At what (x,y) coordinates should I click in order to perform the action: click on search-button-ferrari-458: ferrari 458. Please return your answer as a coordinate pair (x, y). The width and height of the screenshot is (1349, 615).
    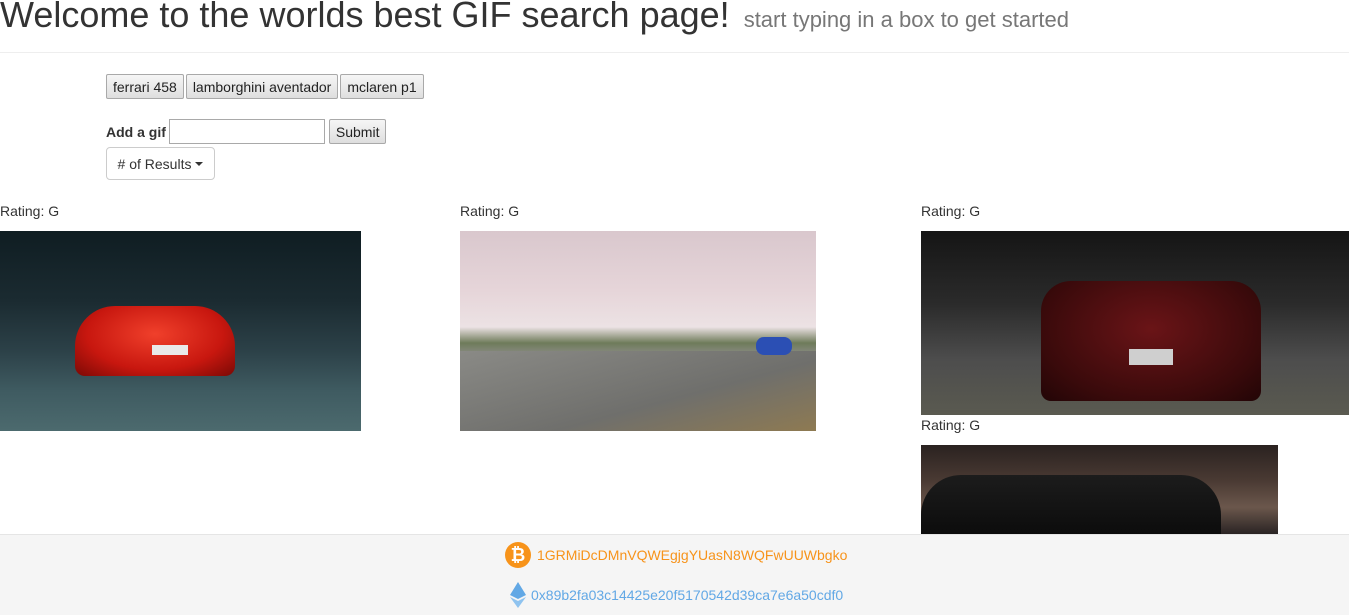
    Looking at the image, I should click on (145, 86).